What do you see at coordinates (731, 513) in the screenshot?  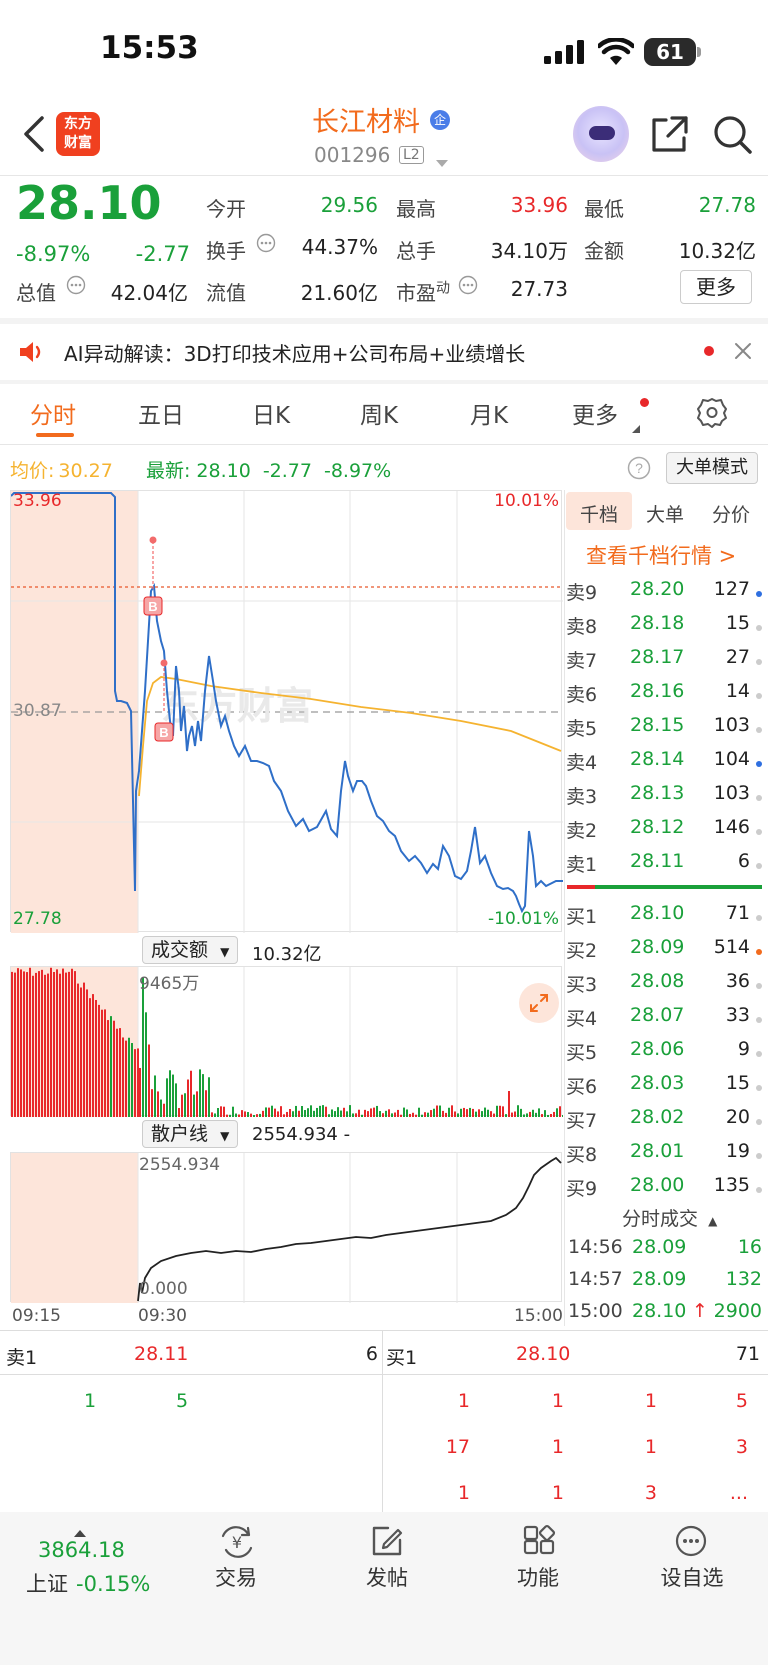 I see `tab-price-split: 分价` at bounding box center [731, 513].